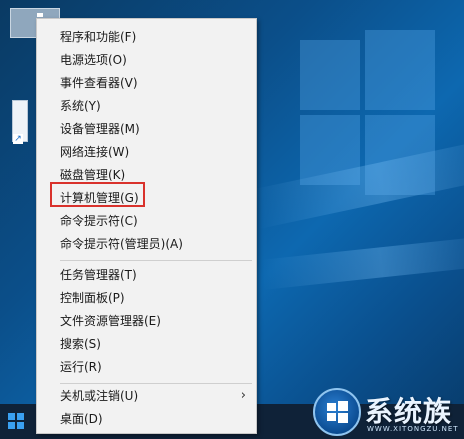  What do you see at coordinates (243, 395) in the screenshot?
I see `chevron-right-icon: ›` at bounding box center [243, 395].